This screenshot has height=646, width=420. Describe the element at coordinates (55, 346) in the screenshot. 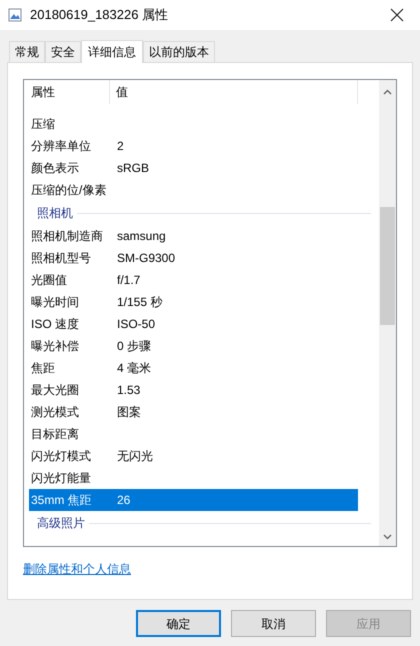

I see `property-name: 曝光补偿` at that location.